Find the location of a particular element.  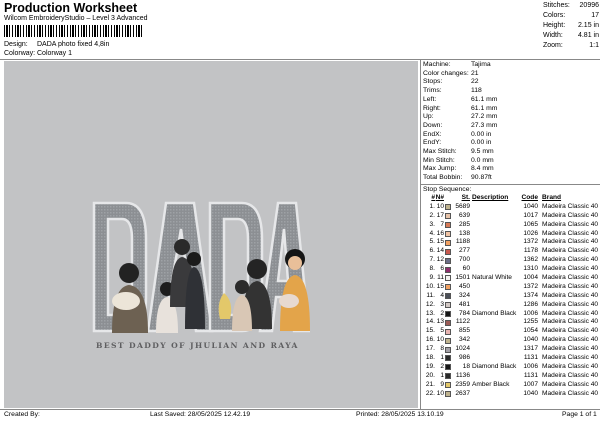

table-row: 15. 5 855 1054 Madeira Classic 40 is located at coordinates (511, 331).